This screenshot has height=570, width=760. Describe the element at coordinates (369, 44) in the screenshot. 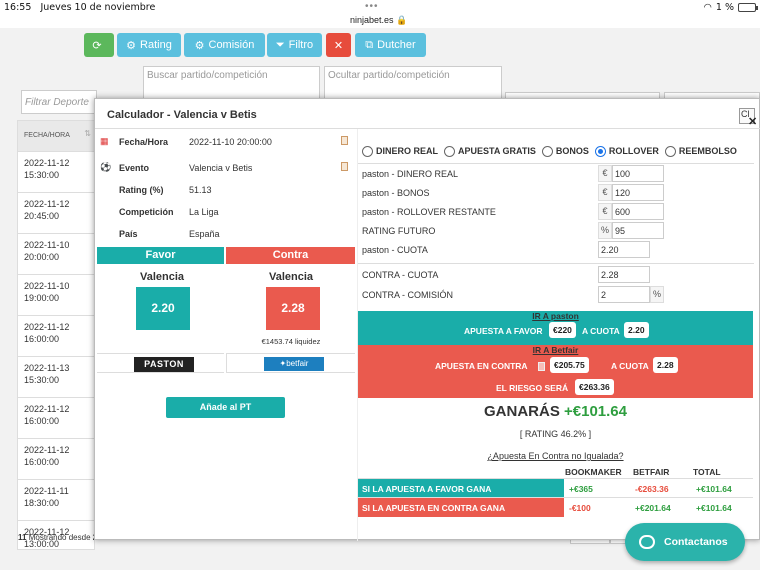

I see `external-link-icon: ⧉` at that location.